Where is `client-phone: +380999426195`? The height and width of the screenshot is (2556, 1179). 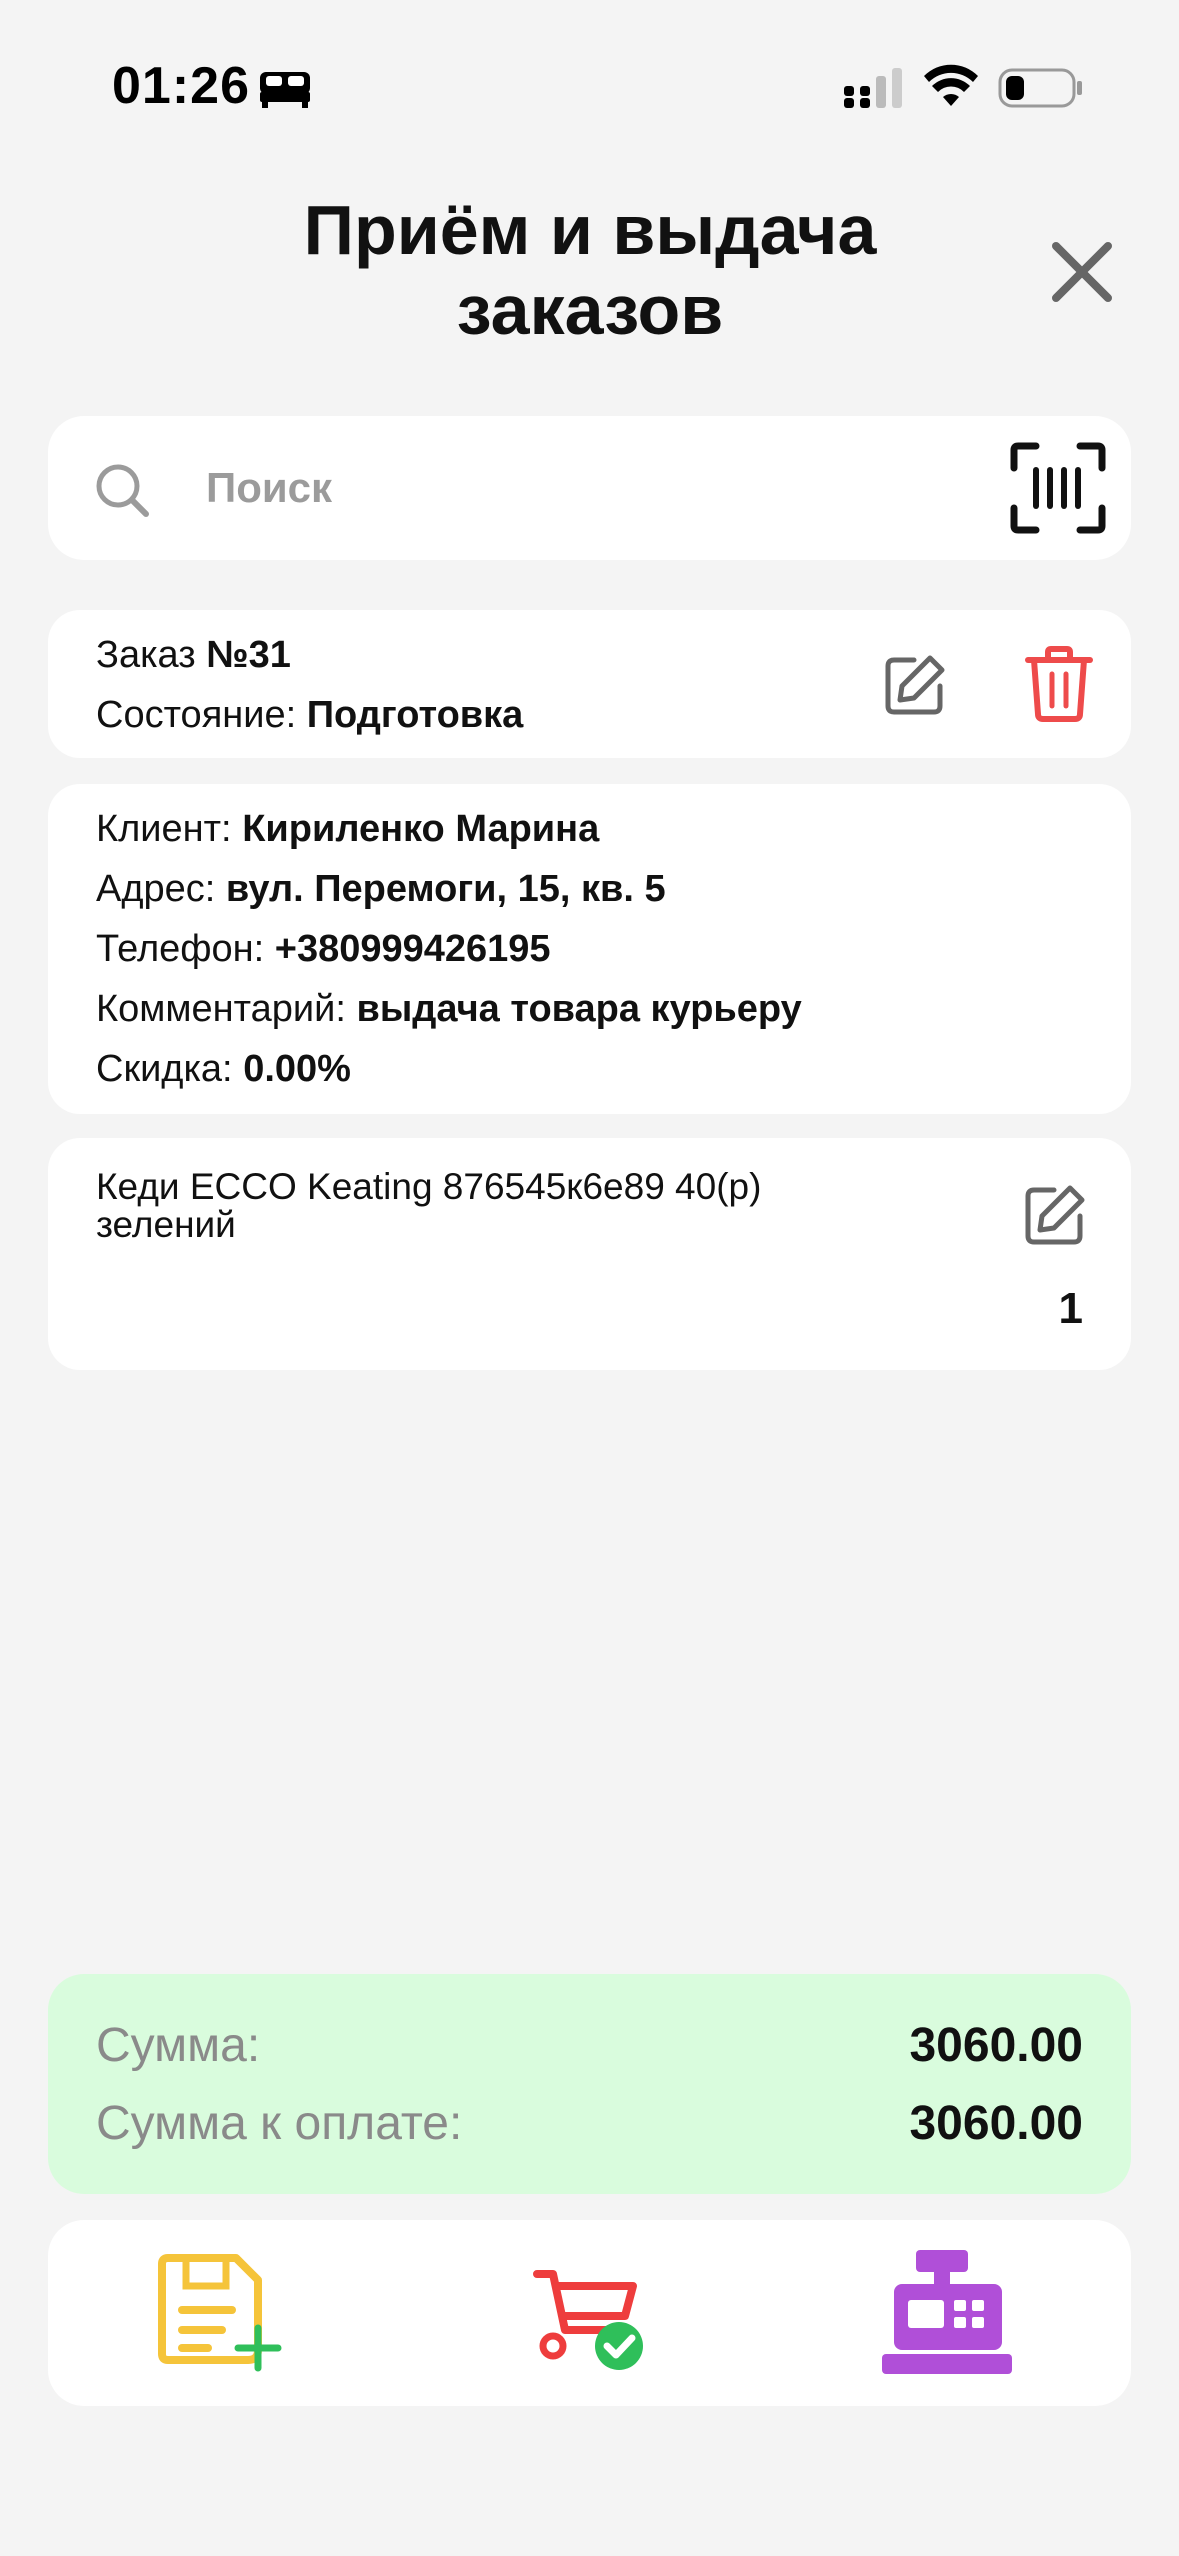 client-phone: +380999426195 is located at coordinates (412, 949).